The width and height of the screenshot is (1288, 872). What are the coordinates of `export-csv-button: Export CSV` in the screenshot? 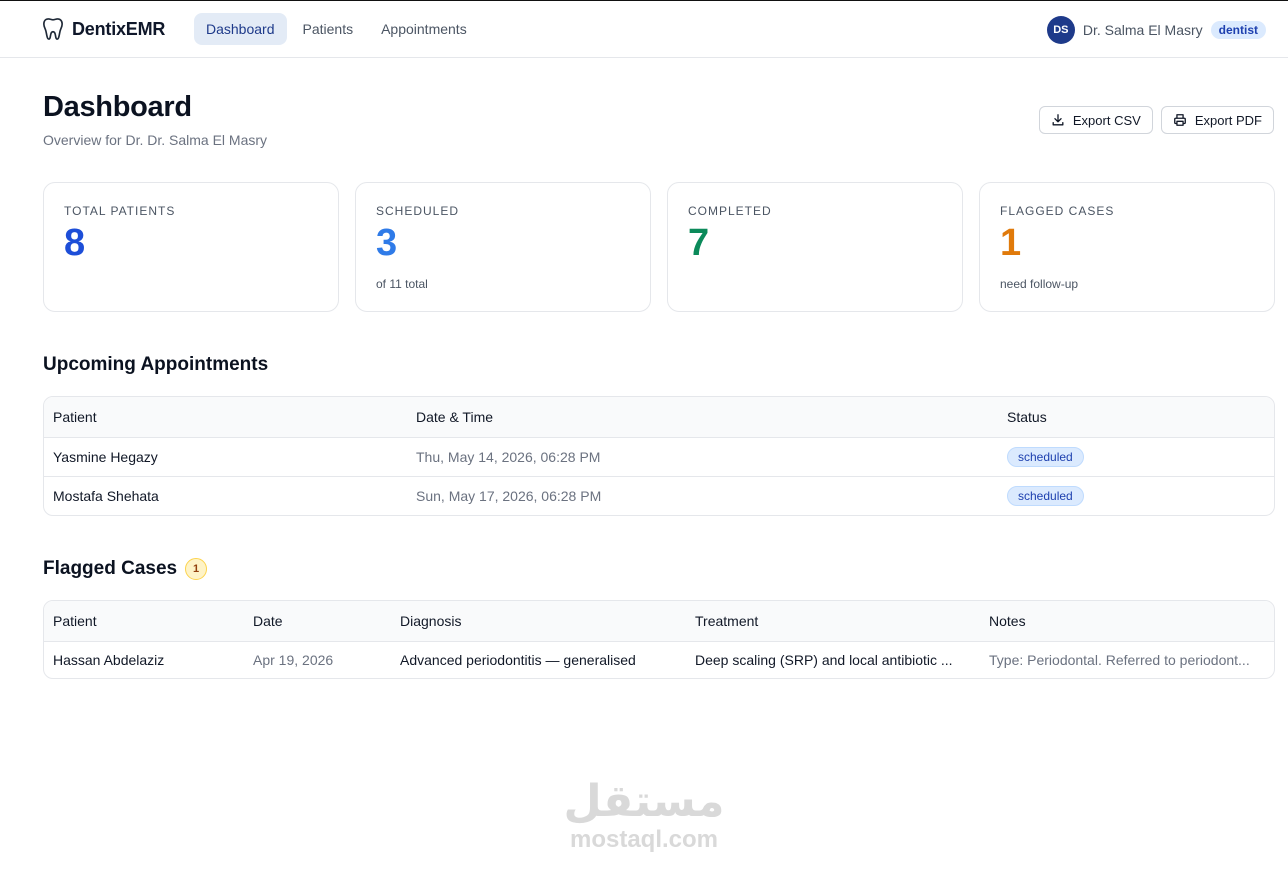 It's located at (1095, 120).